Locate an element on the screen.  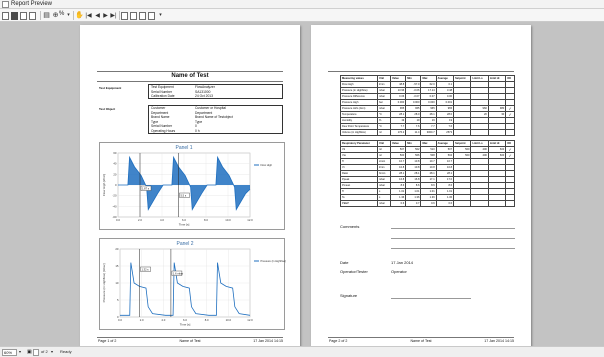
table-cell: Volume (in Highflow) is located at coordinates (359, 132).